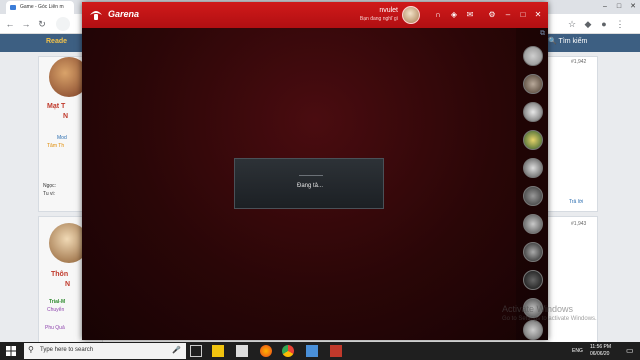 Image resolution: width=640 pixels, height=360 pixels. I want to click on profile-icon: ●, so click(604, 24).